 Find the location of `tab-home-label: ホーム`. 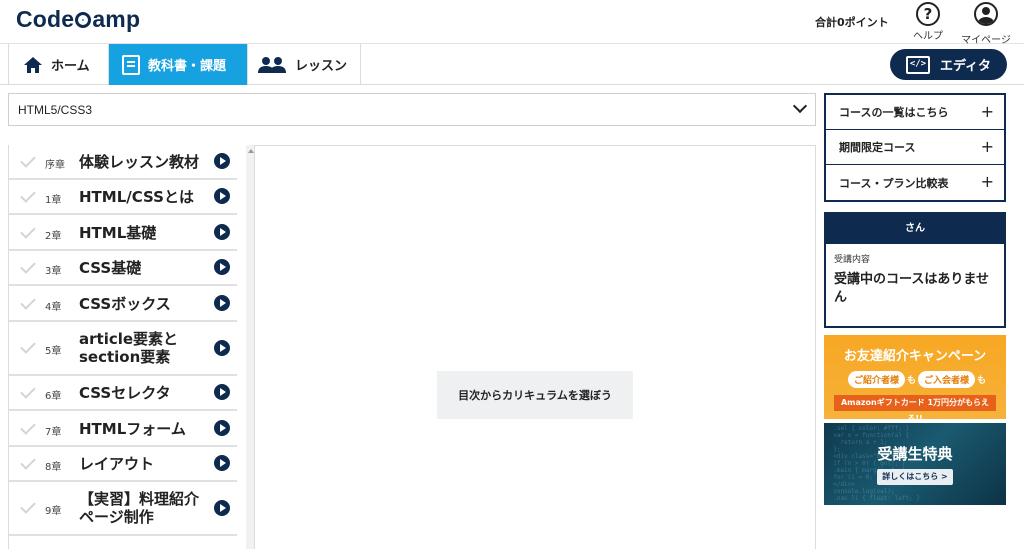

tab-home-label: ホーム is located at coordinates (70, 66).